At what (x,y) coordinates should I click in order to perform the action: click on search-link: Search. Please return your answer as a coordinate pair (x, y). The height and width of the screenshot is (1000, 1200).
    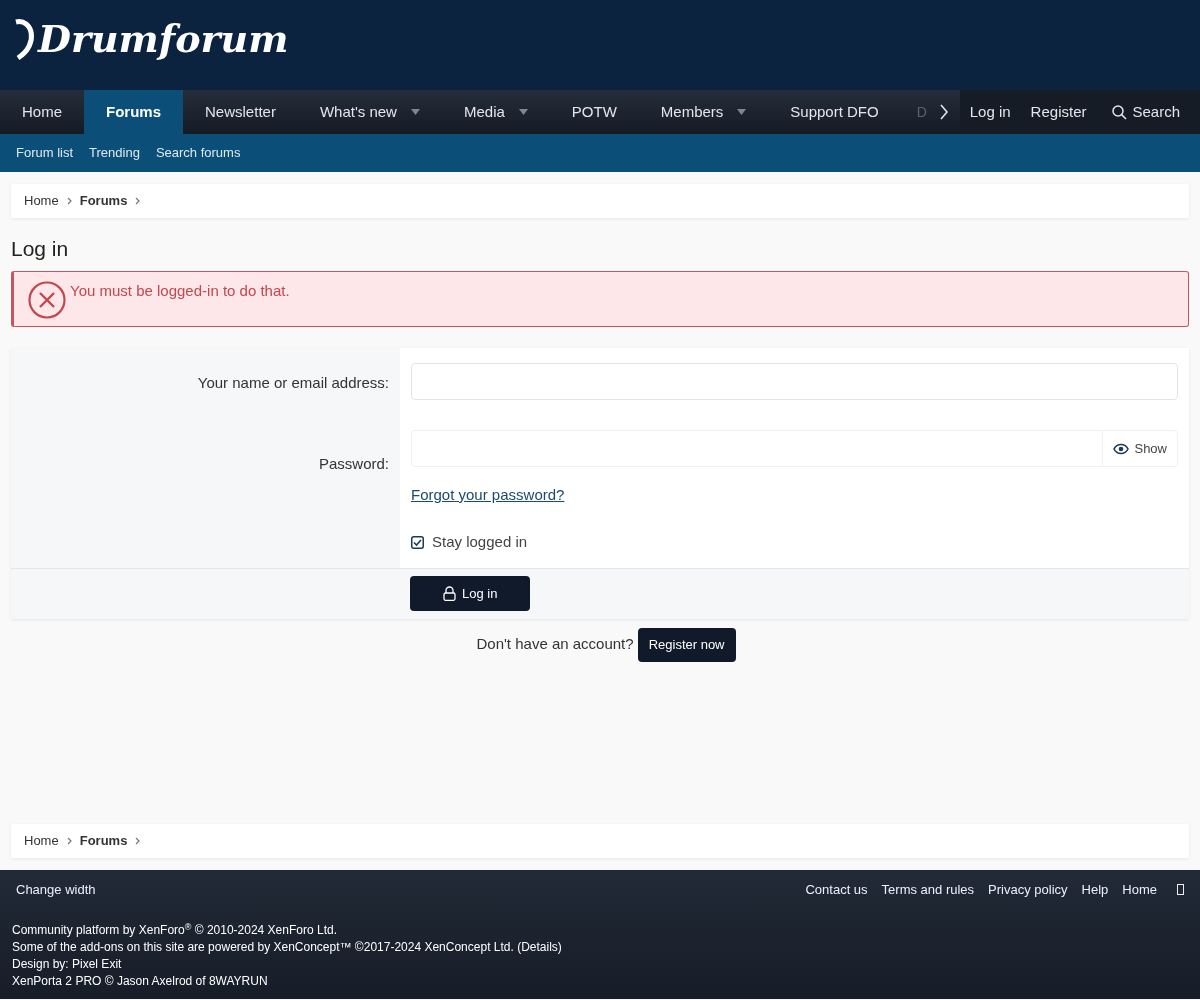
    Looking at the image, I should click on (1148, 112).